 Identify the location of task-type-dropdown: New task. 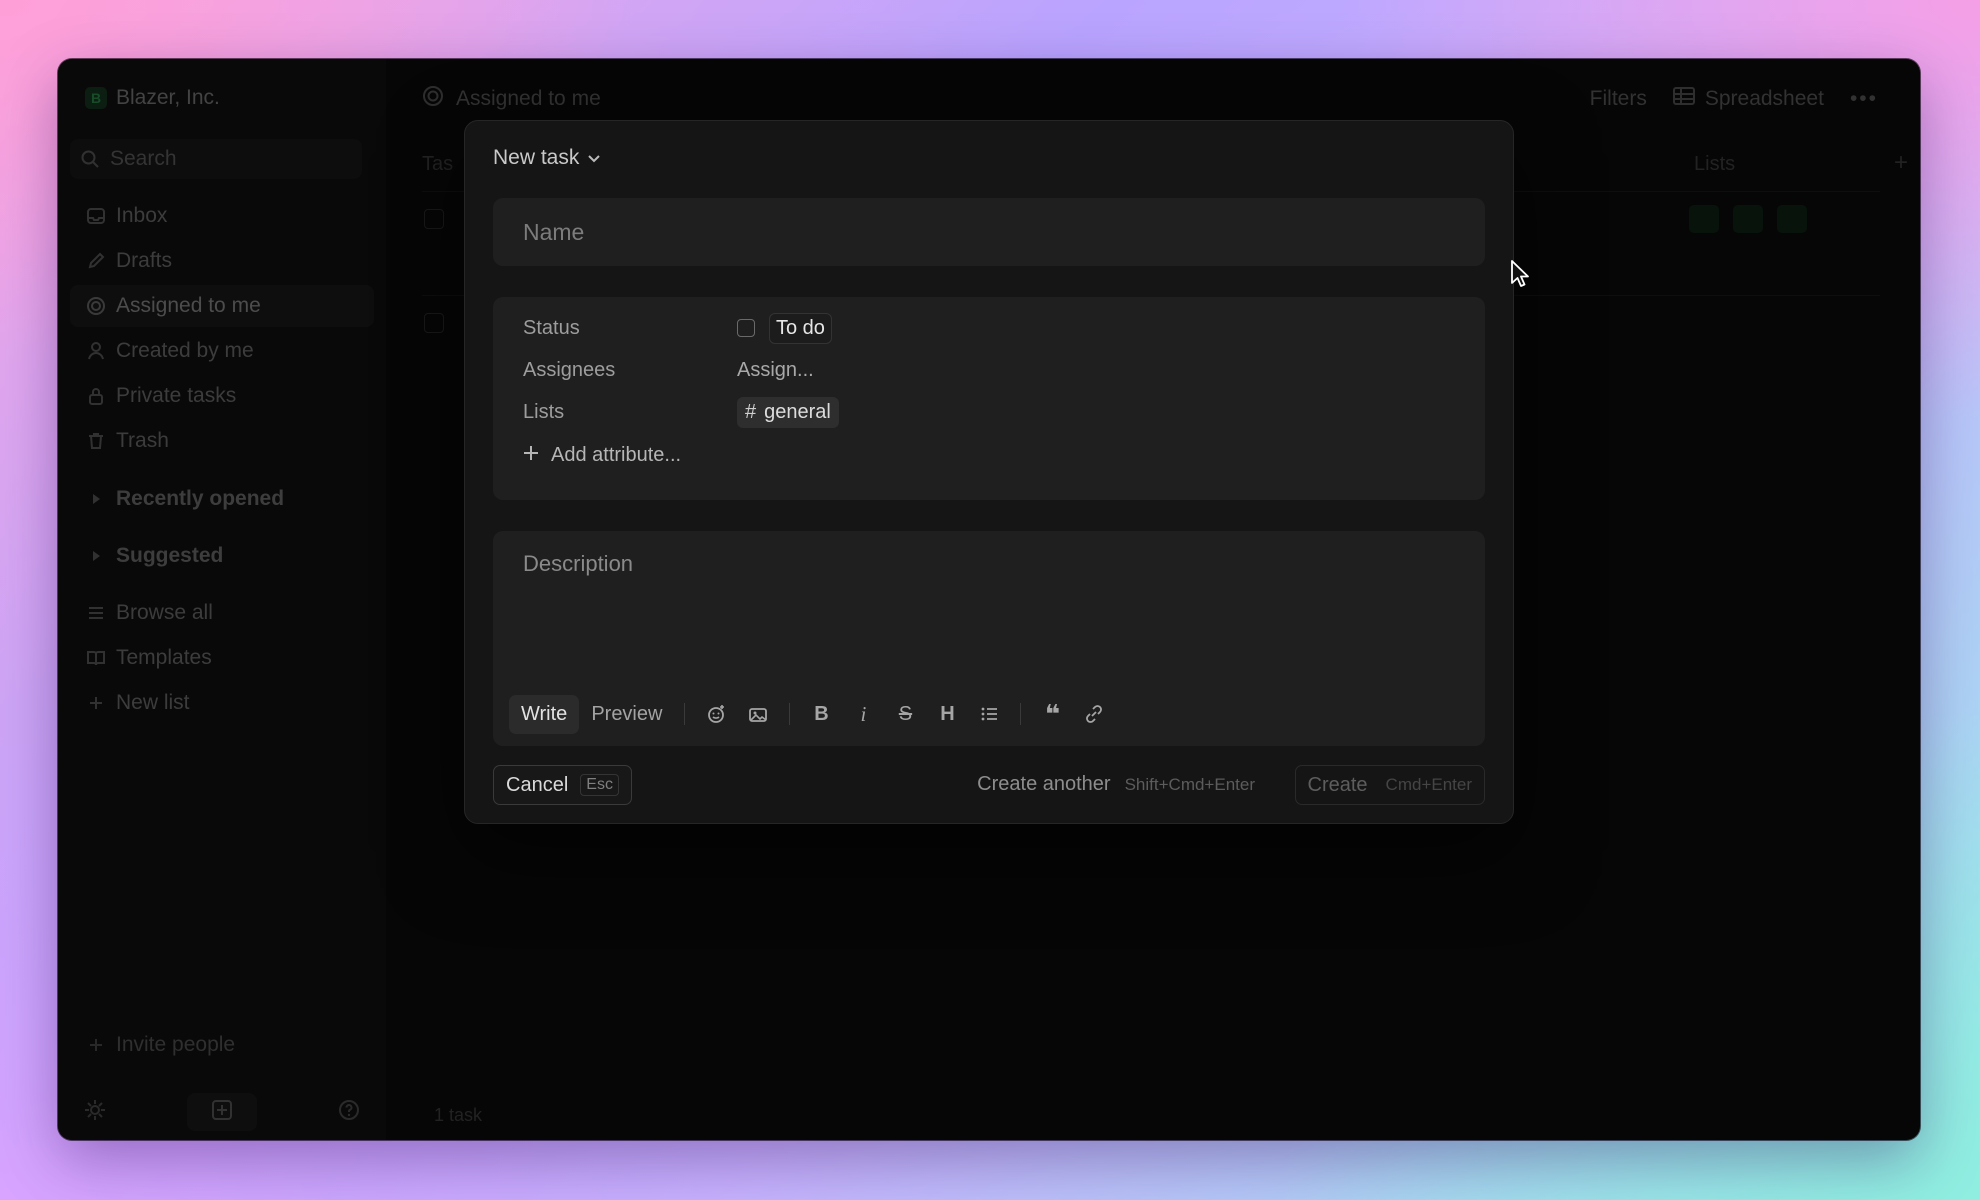
(547, 158).